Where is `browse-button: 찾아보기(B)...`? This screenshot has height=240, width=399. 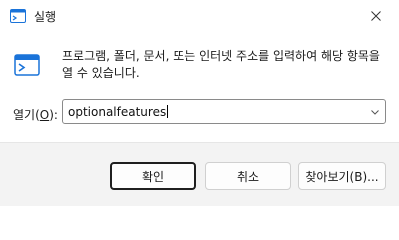
browse-button: 찾아보기(B)... is located at coordinates (342, 176).